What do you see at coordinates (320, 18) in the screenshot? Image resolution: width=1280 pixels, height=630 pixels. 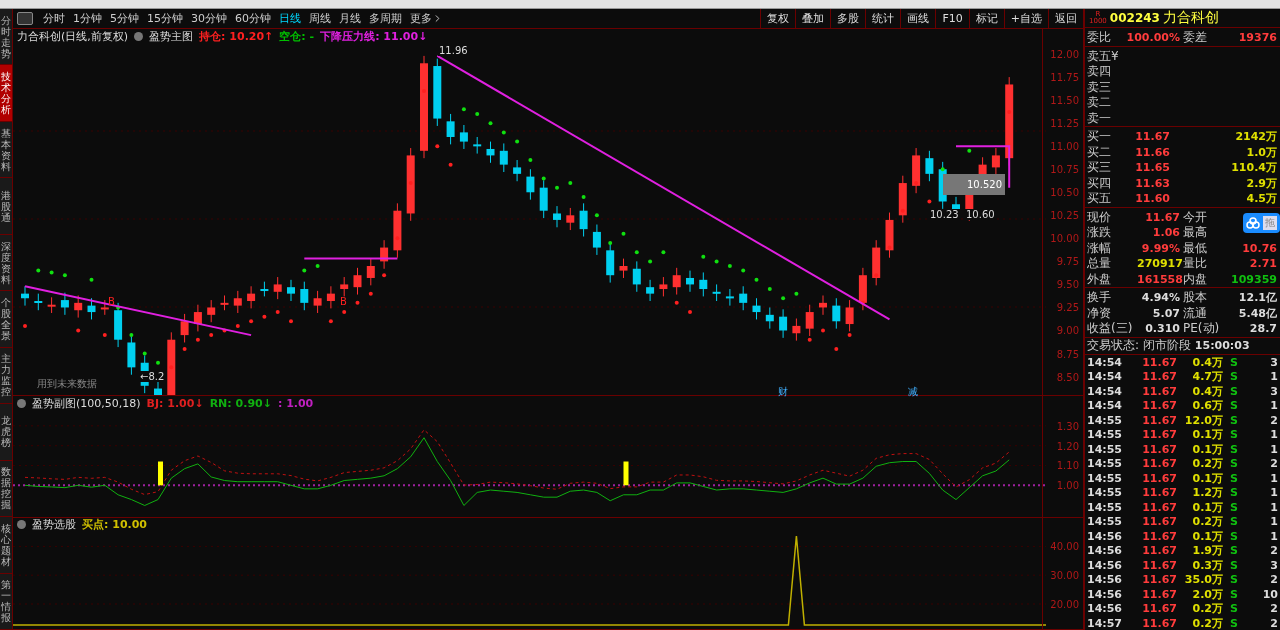 I see `period-tab: 周线` at bounding box center [320, 18].